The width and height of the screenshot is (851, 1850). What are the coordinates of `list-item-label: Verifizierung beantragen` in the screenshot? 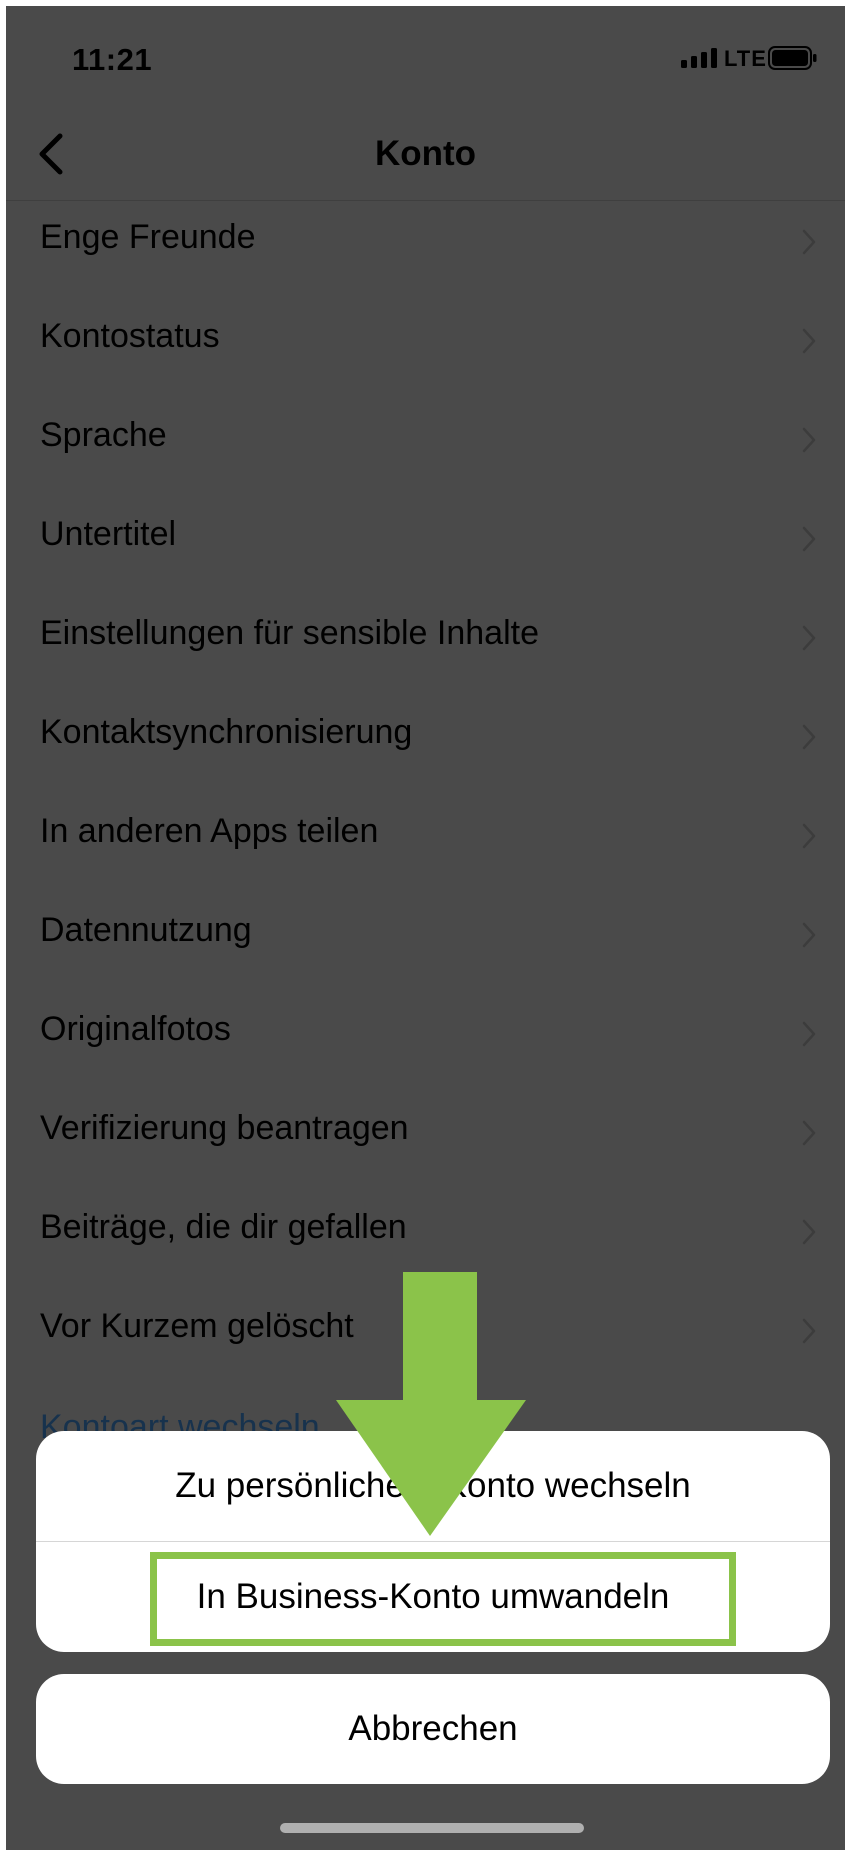 It's located at (224, 1128).